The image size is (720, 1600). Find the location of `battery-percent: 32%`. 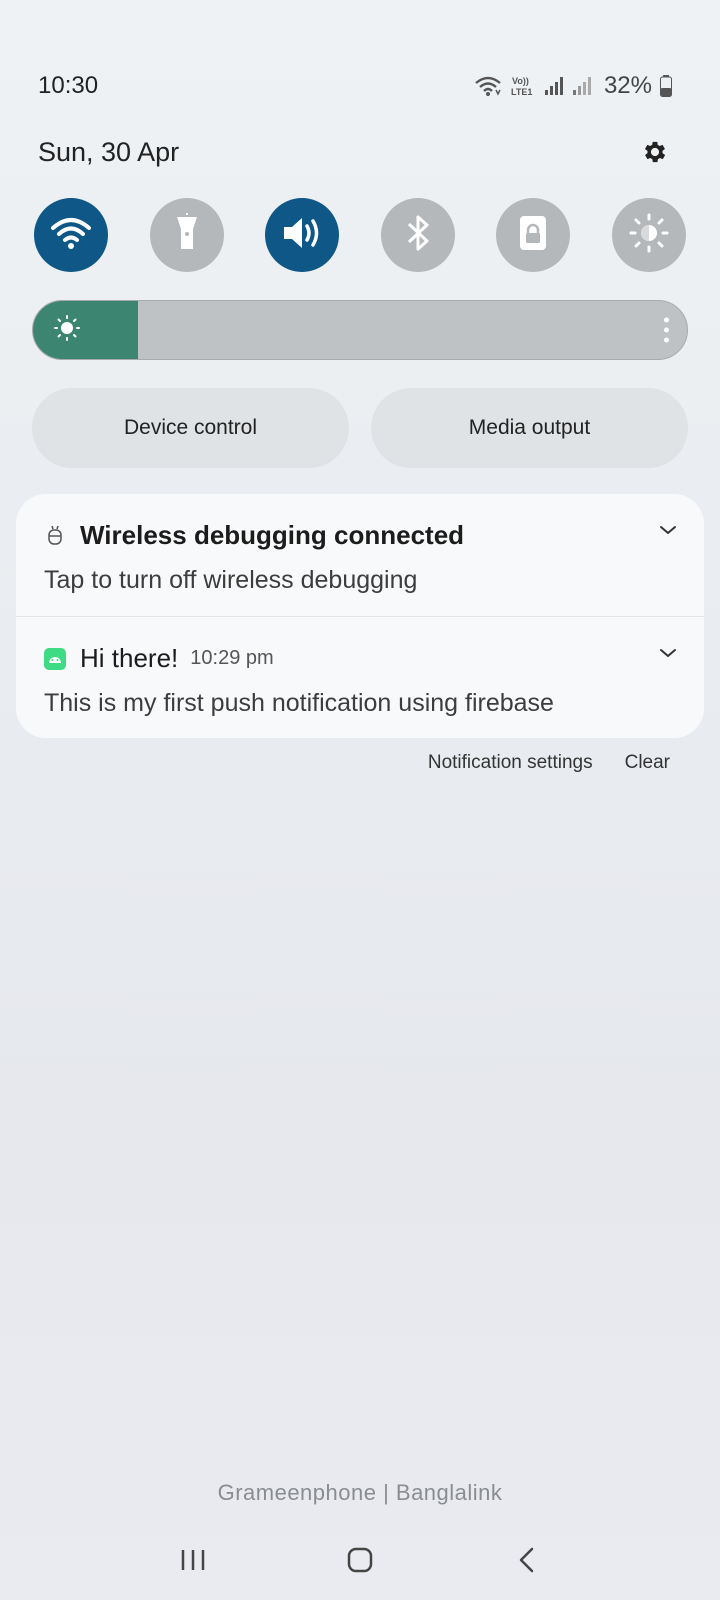

battery-percent: 32% is located at coordinates (627, 85).